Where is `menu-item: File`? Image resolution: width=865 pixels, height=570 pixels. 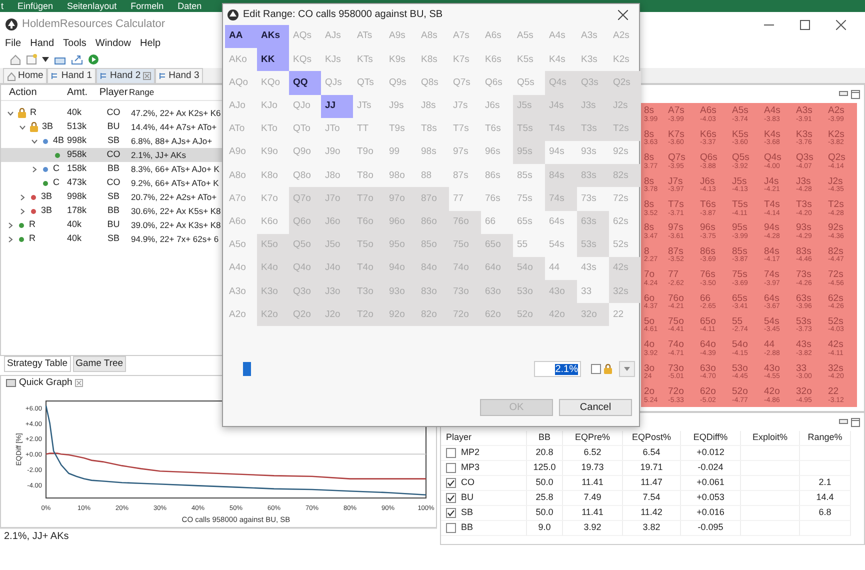 menu-item: File is located at coordinates (13, 43).